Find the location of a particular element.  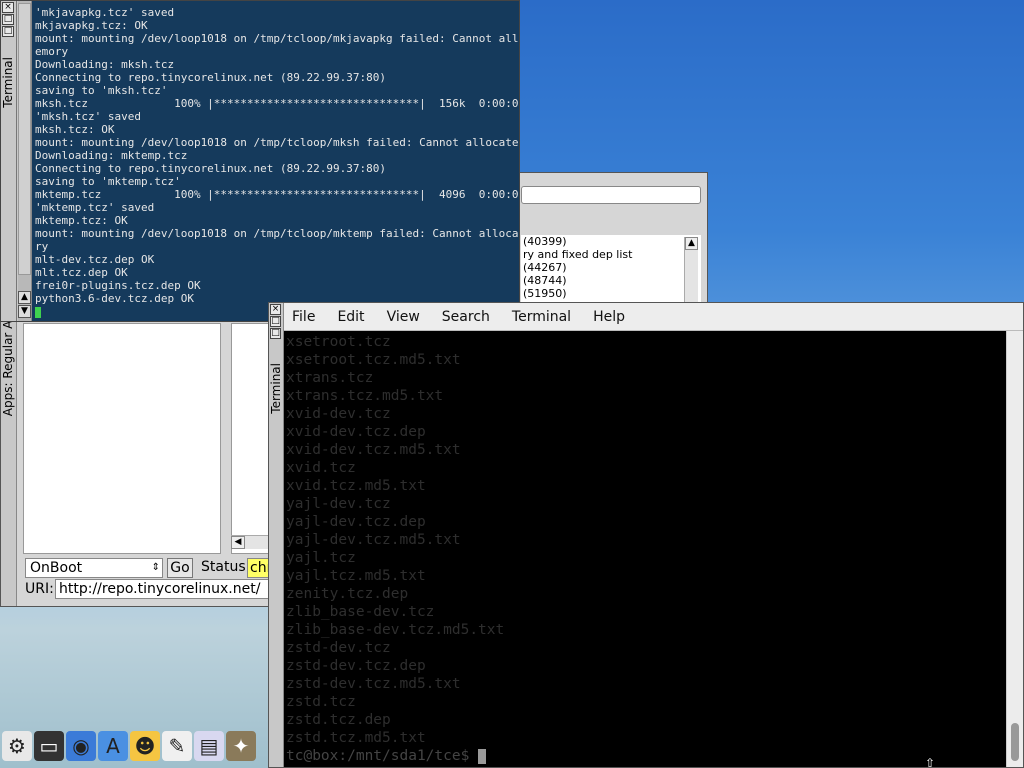

menu-search: Search is located at coordinates (466, 317).